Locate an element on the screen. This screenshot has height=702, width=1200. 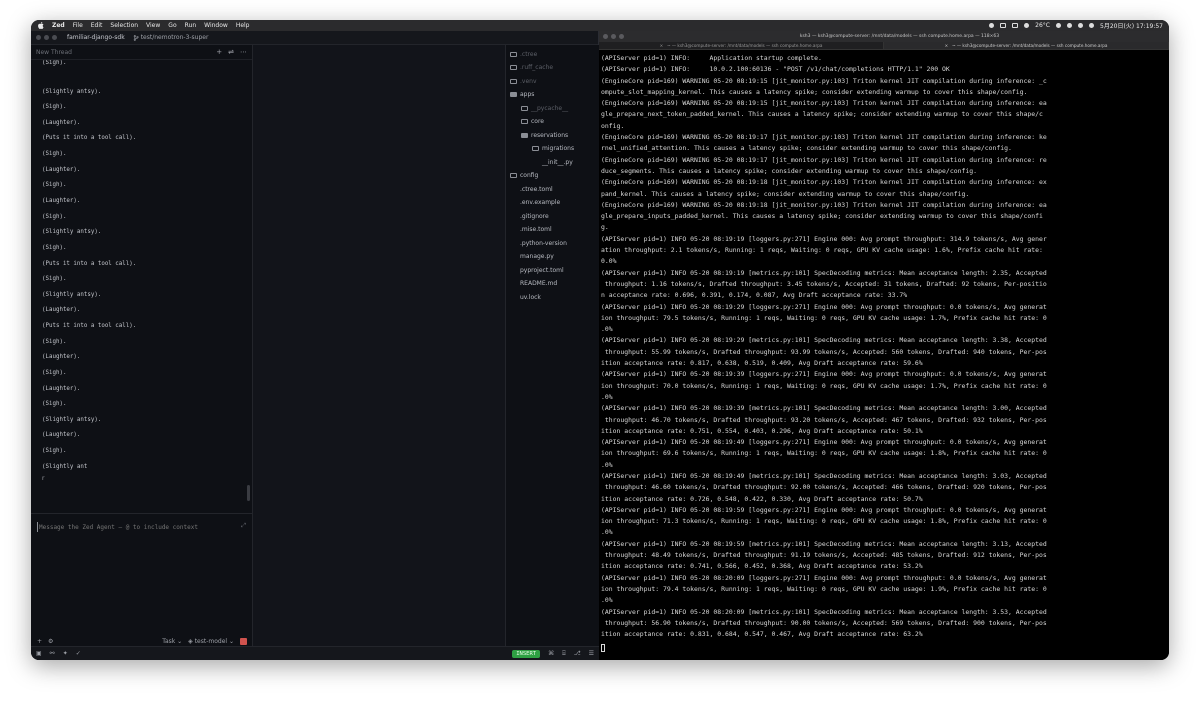
add-context-icon: + is located at coordinates (39, 641).